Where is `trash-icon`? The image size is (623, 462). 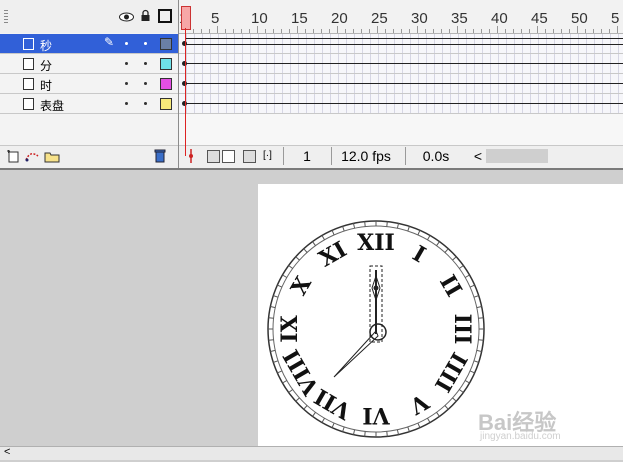
trash-icon is located at coordinates (160, 157).